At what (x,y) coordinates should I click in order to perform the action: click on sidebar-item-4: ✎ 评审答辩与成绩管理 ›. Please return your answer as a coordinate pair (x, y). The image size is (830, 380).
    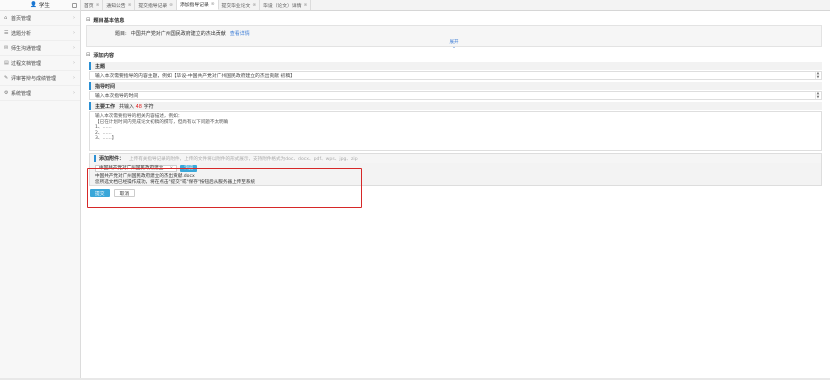
    Looking at the image, I should click on (40, 78).